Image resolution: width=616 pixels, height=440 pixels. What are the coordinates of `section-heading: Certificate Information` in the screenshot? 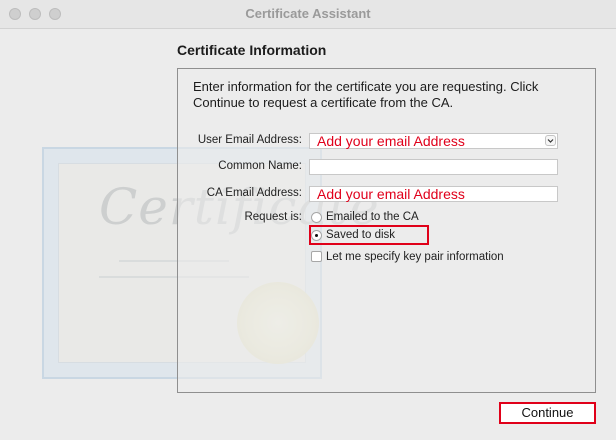 It's located at (252, 50).